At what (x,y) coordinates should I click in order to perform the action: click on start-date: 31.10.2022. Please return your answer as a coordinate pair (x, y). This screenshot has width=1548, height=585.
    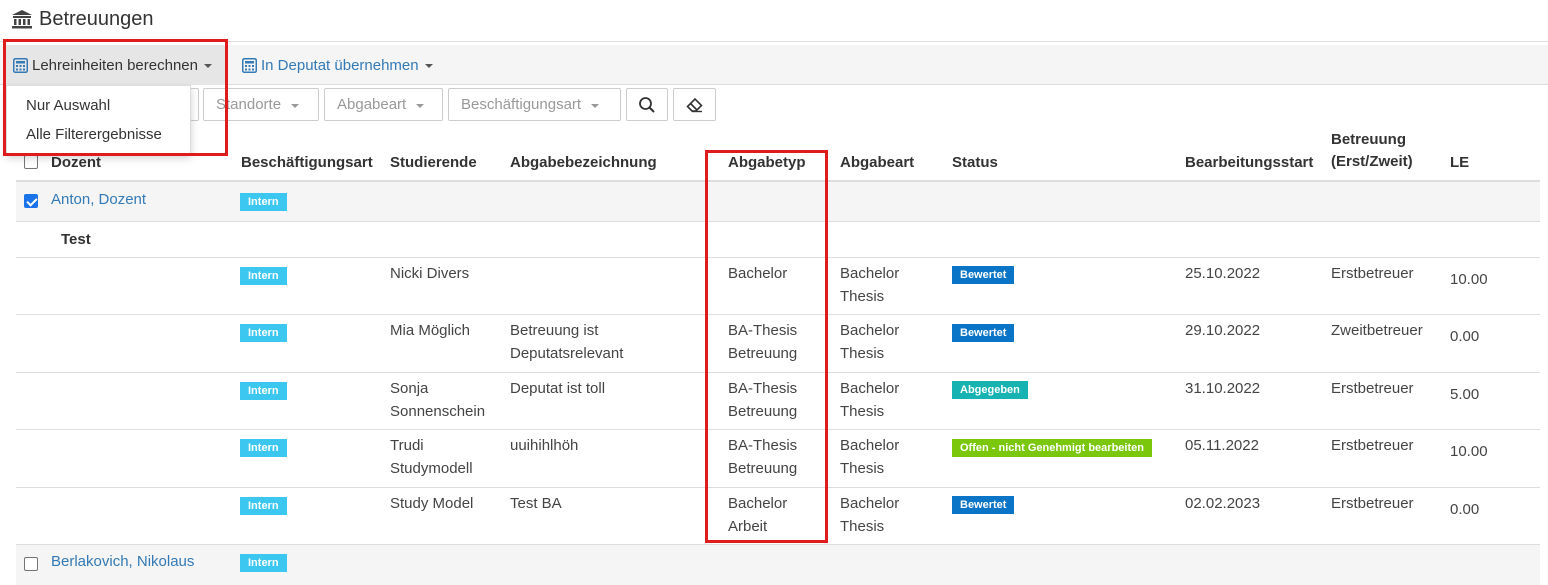
    Looking at the image, I should click on (1223, 388).